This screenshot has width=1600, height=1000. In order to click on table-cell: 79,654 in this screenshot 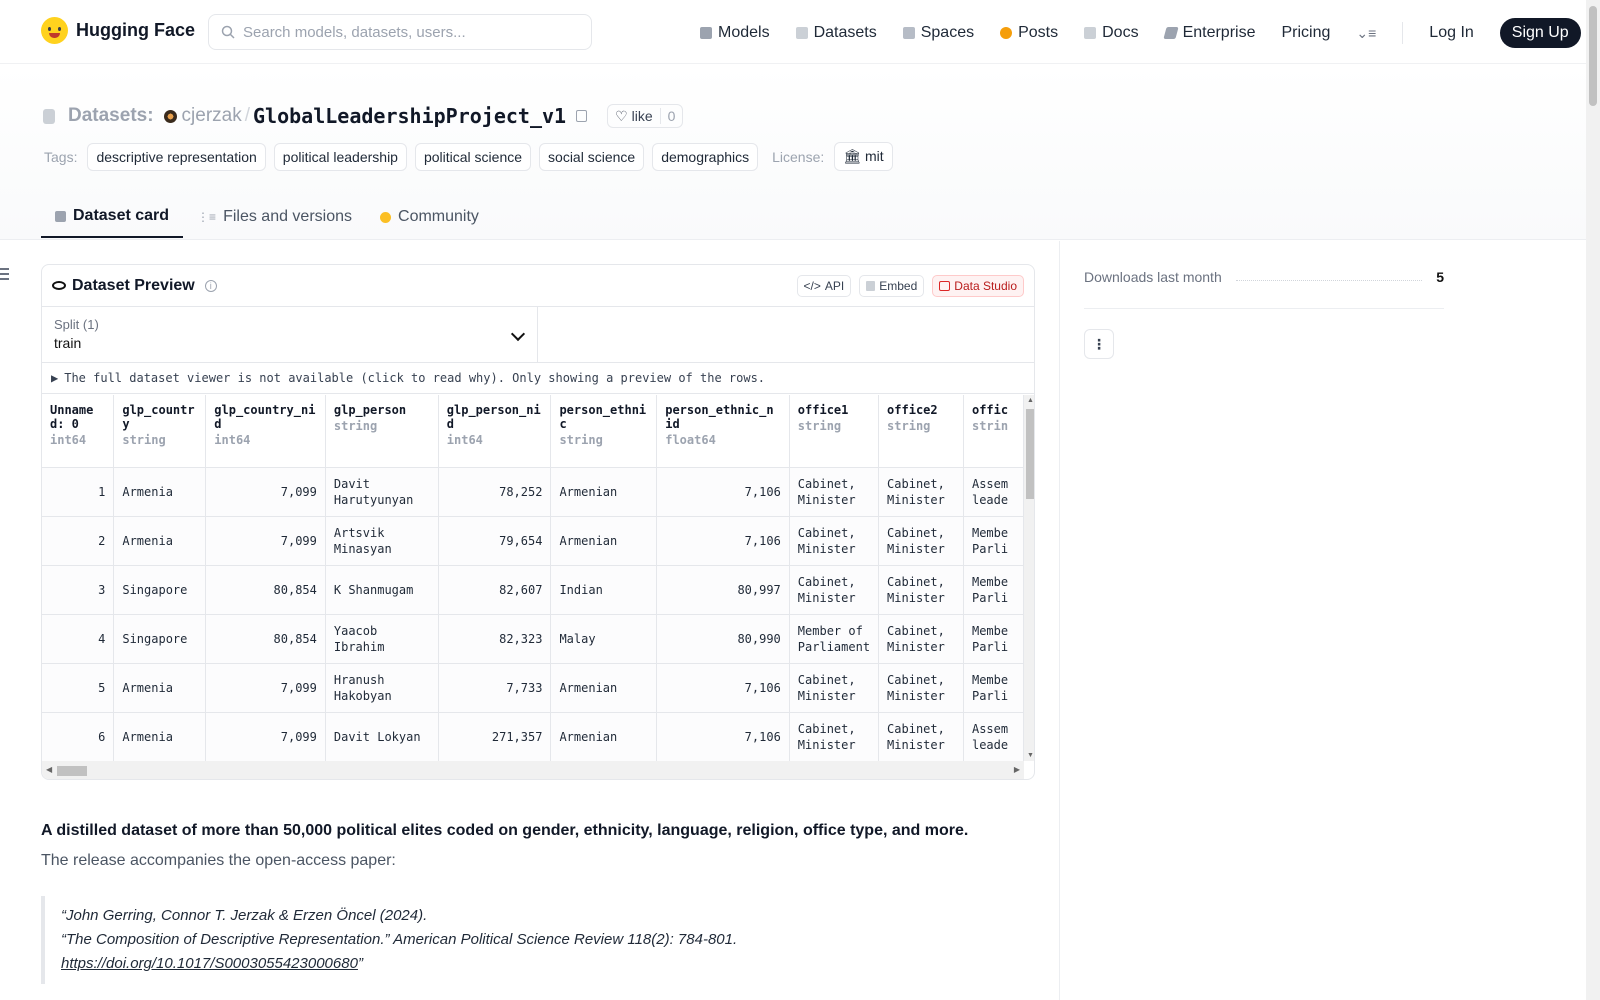, I will do `click(495, 541)`.